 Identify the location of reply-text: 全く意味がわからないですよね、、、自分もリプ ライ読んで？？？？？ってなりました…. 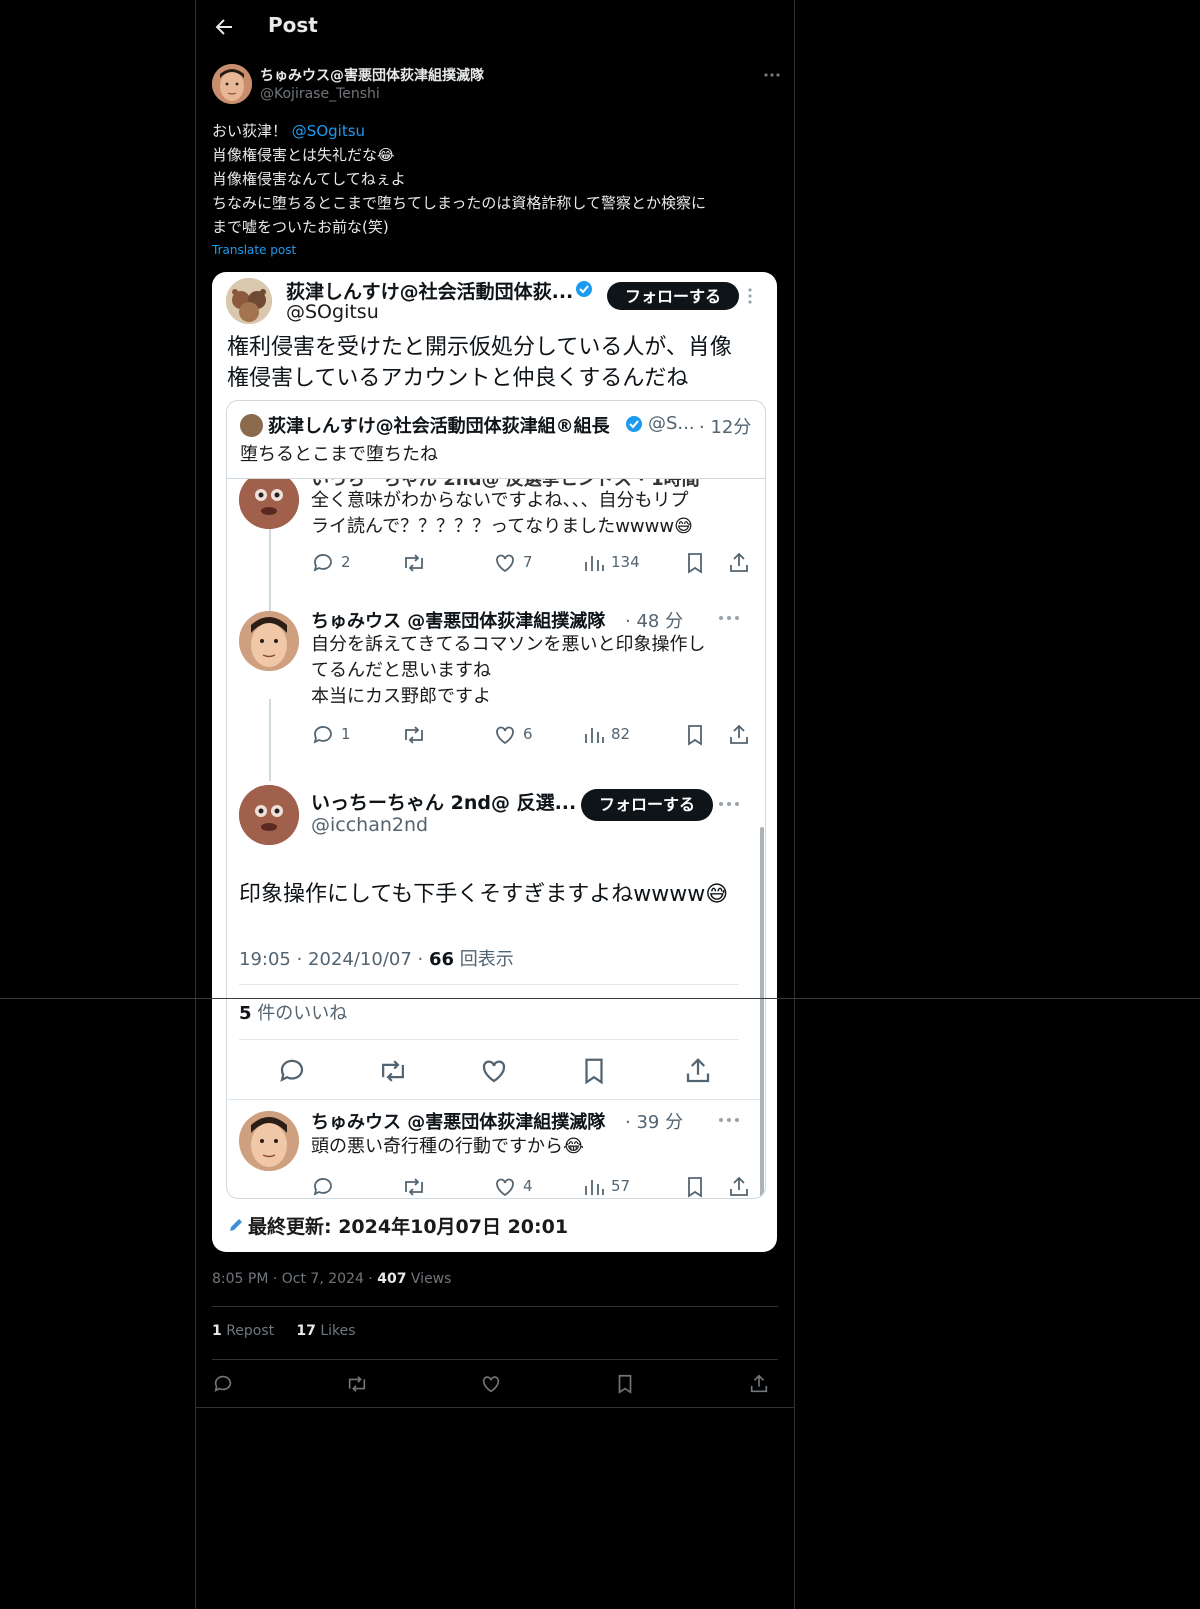
(536, 514).